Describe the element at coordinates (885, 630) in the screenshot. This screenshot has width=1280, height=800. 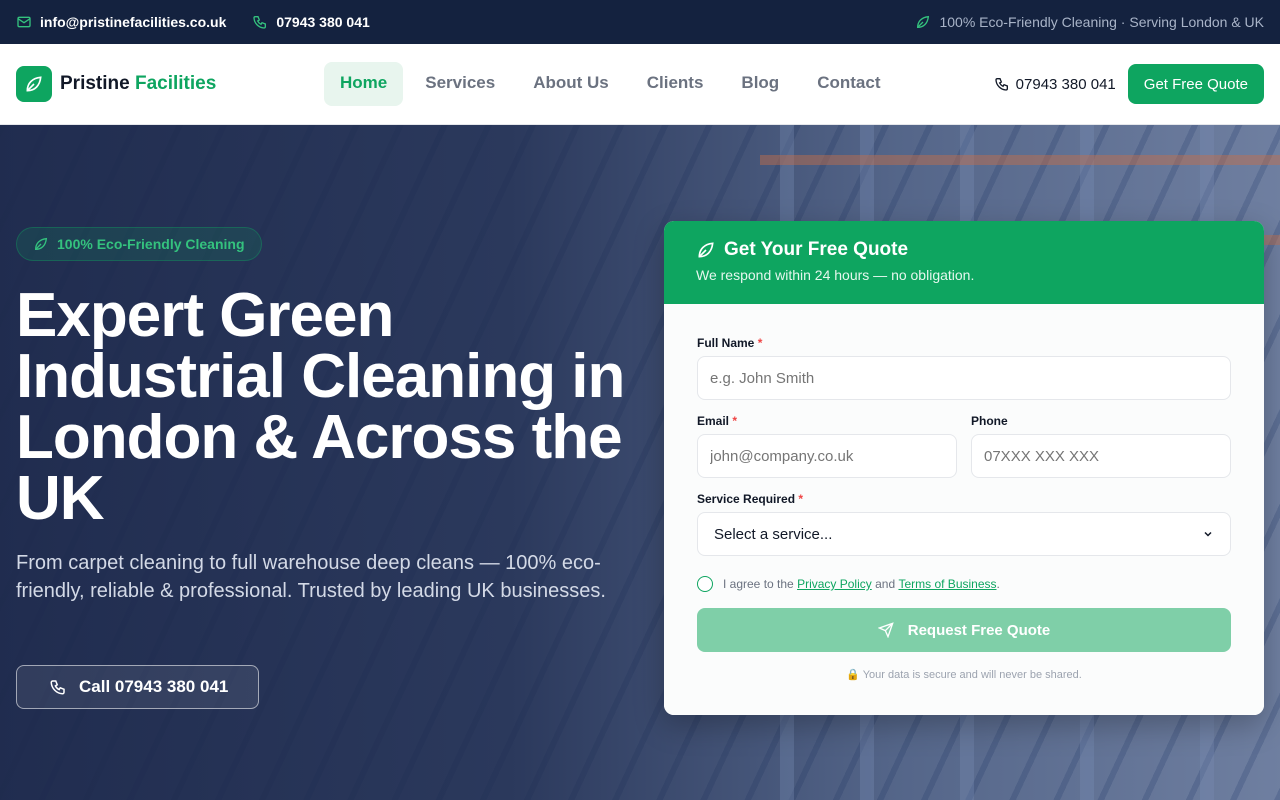
I see `send-icon` at that location.